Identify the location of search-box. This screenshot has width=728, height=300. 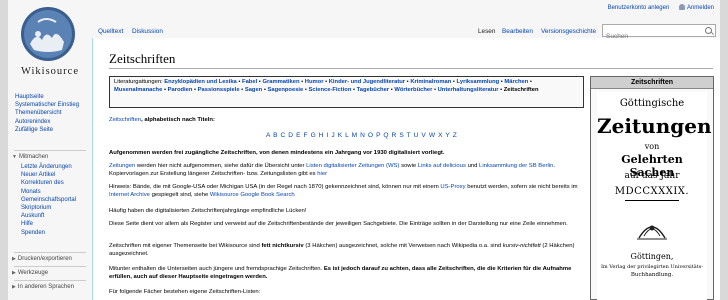
(659, 33).